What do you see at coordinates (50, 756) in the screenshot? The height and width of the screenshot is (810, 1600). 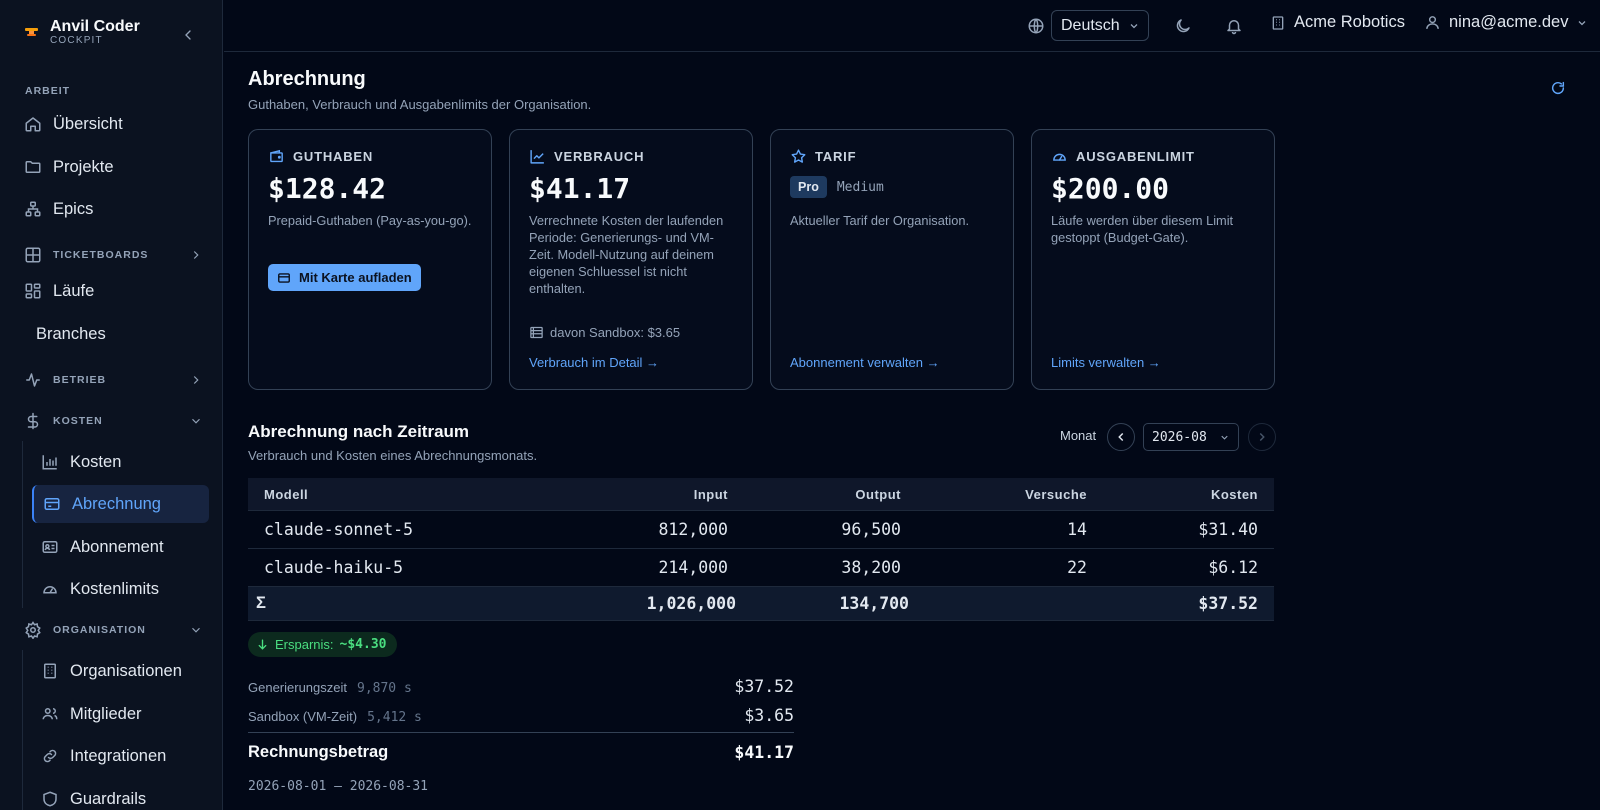 I see `link-icon` at bounding box center [50, 756].